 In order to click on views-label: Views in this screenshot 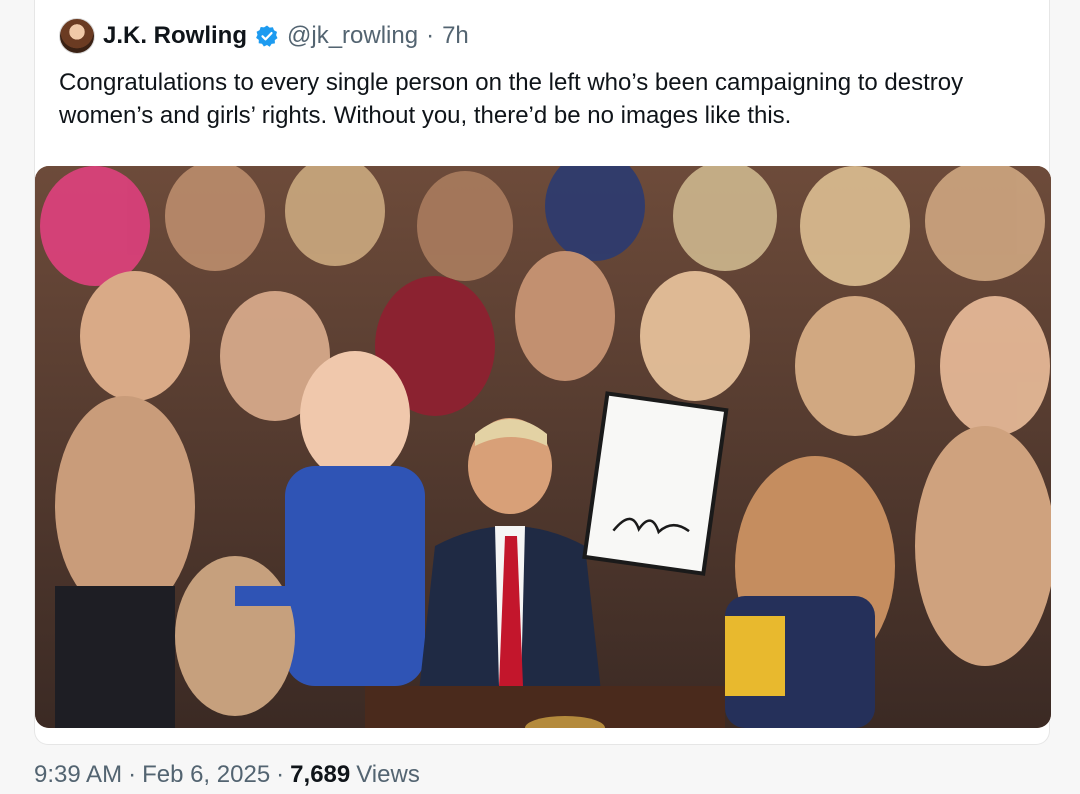, I will do `click(388, 774)`.